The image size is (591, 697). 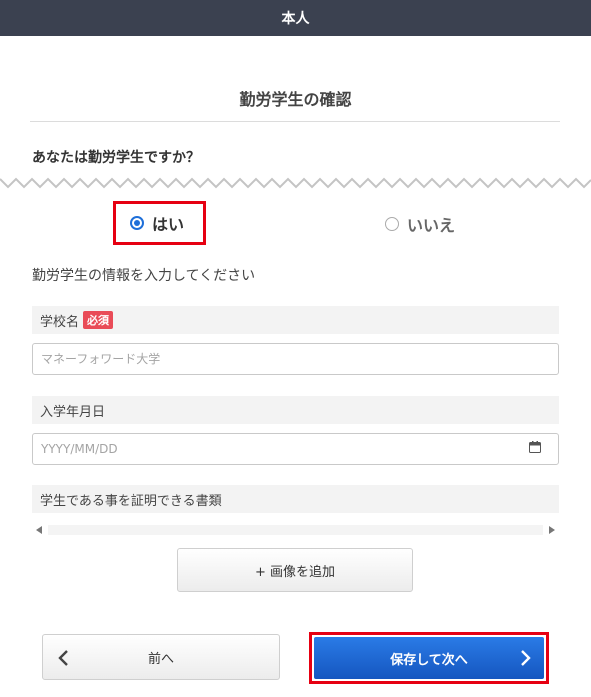 What do you see at coordinates (552, 530) in the screenshot?
I see `scroll-right-arrow-icon` at bounding box center [552, 530].